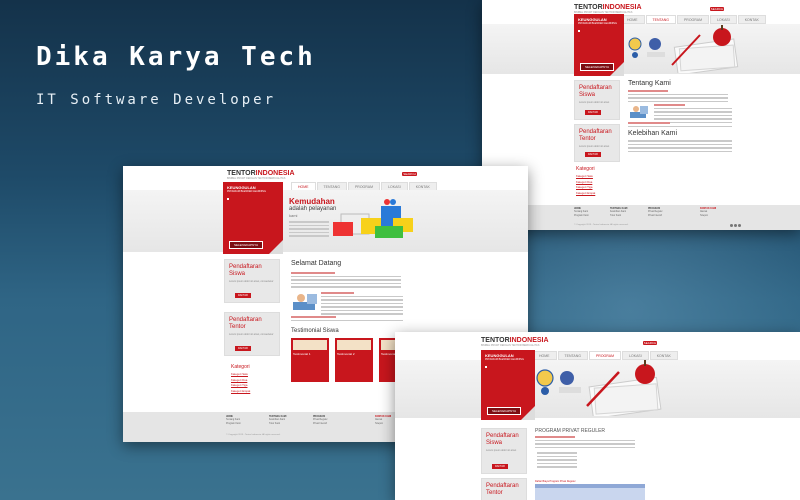  Describe the element at coordinates (312, 201) in the screenshot. I see `hero-title: Kemudahan` at that location.